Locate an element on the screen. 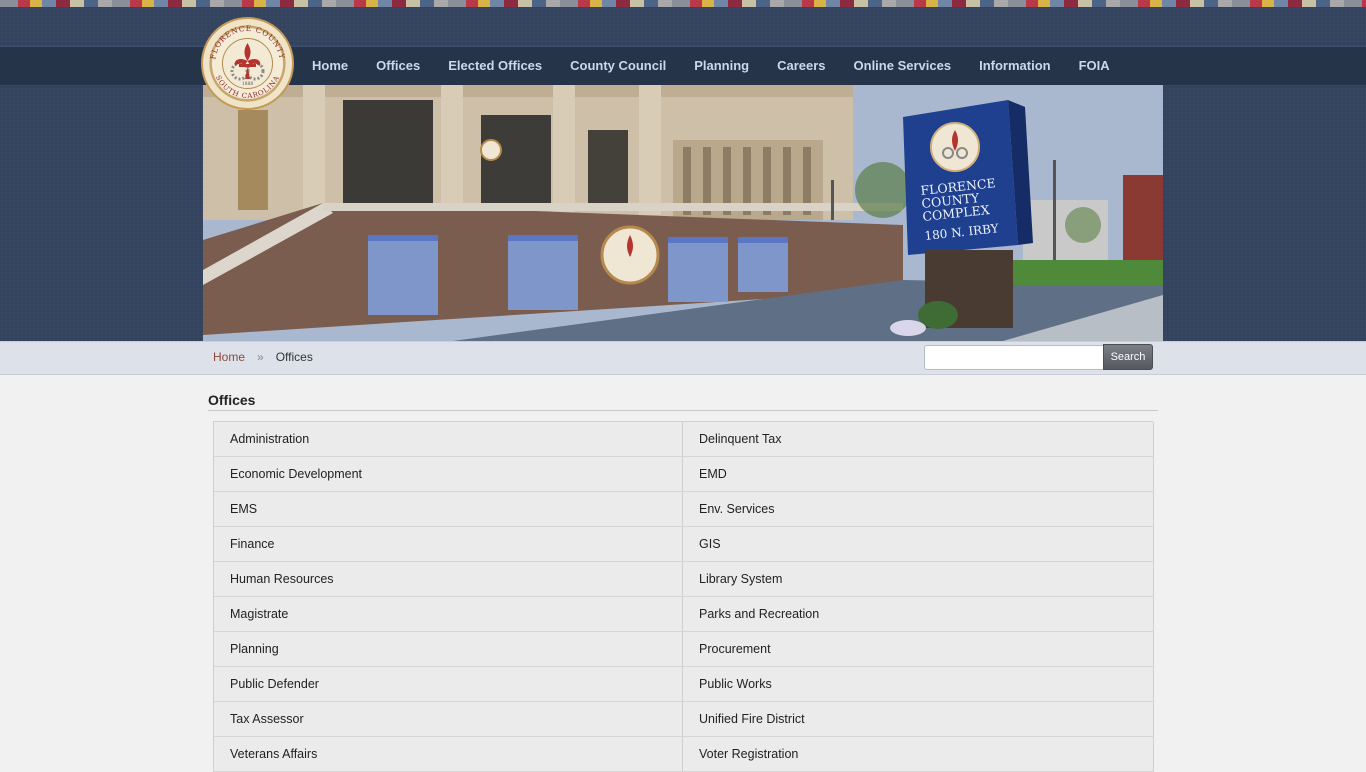 The height and width of the screenshot is (772, 1366). title-divider is located at coordinates (683, 410).